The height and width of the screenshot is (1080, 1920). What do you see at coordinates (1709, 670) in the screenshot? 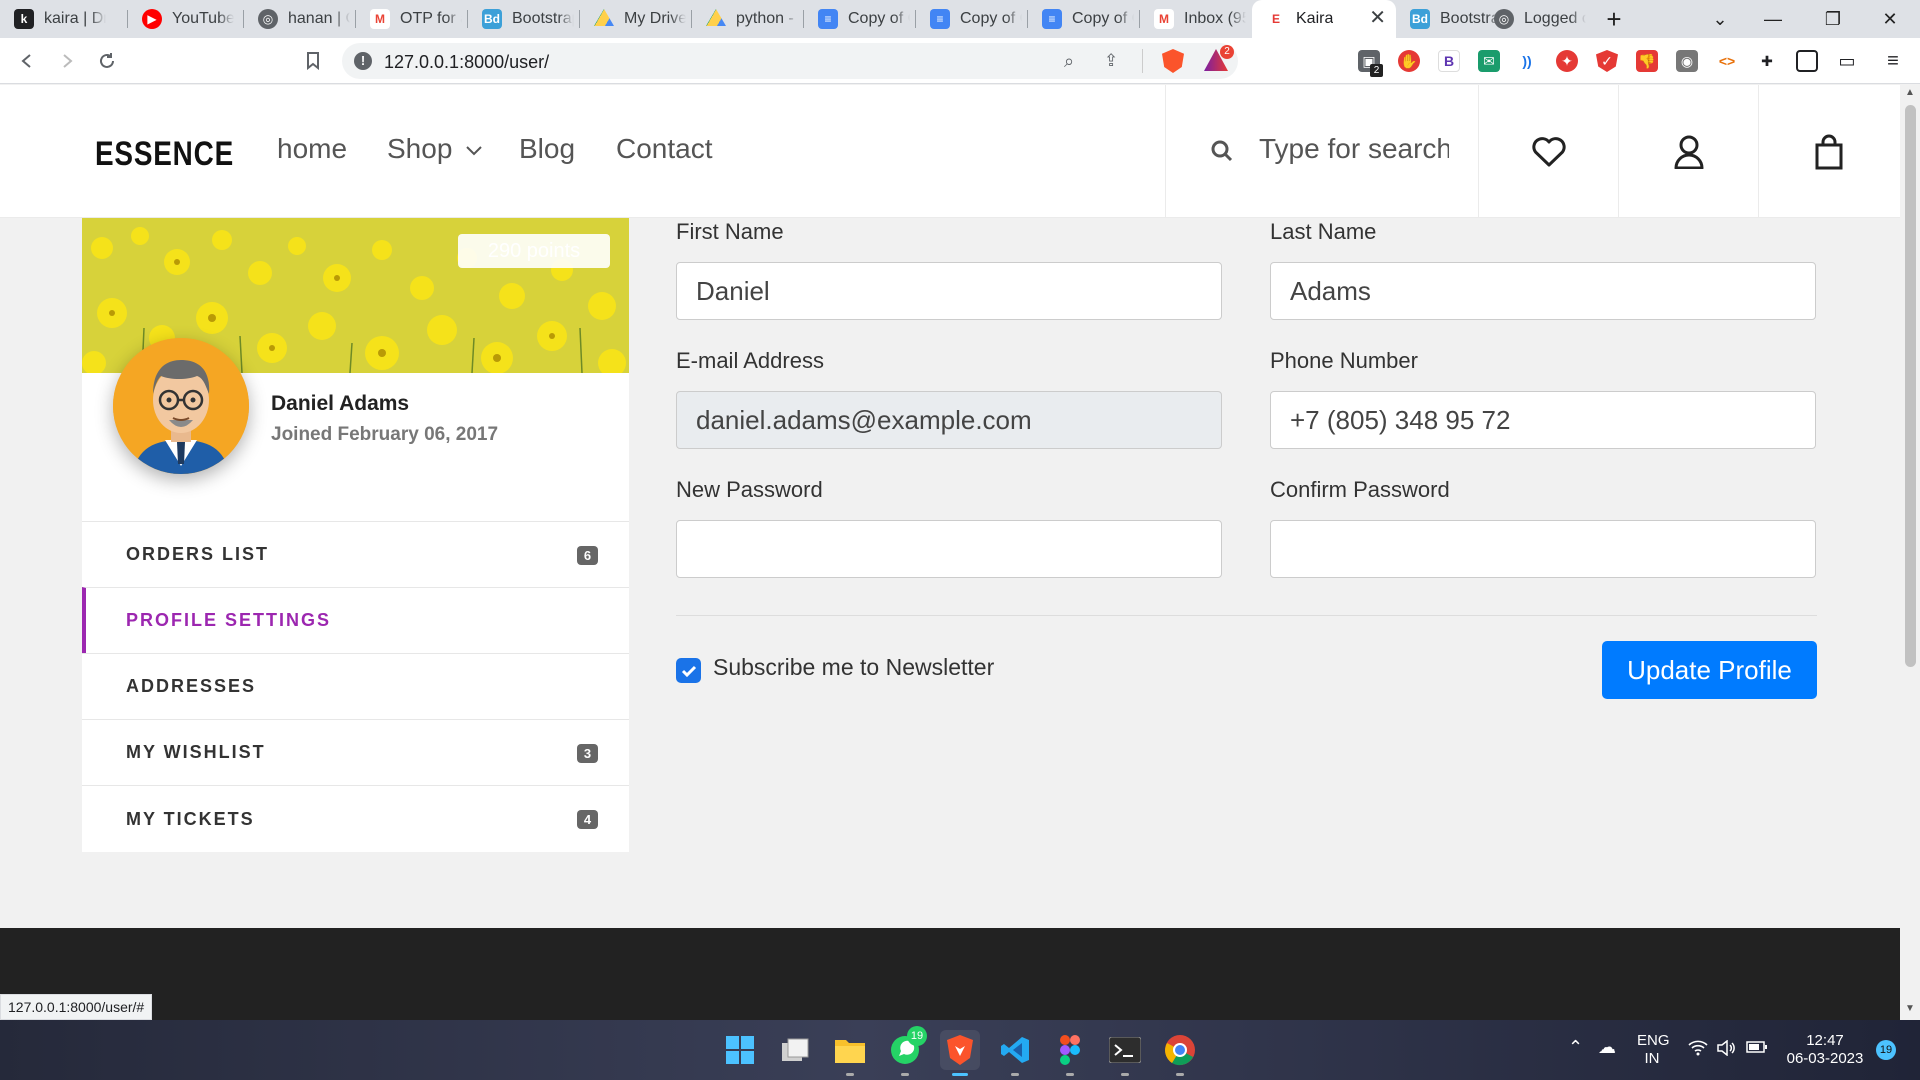
I see `update-profile-button: Update Profile` at bounding box center [1709, 670].